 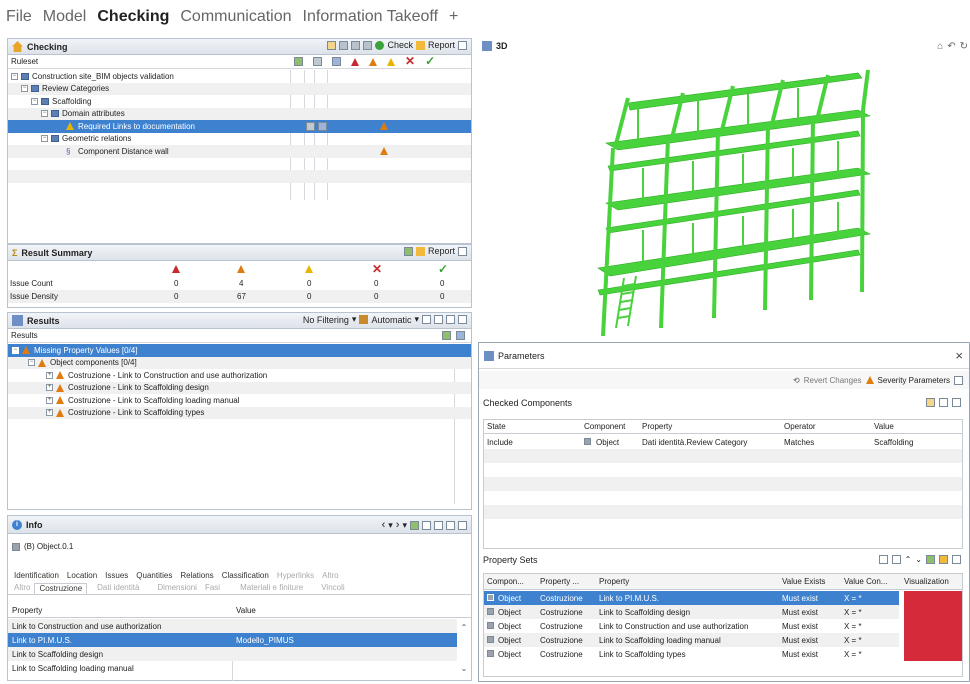 What do you see at coordinates (414, 525) in the screenshot?
I see `pin-icon` at bounding box center [414, 525].